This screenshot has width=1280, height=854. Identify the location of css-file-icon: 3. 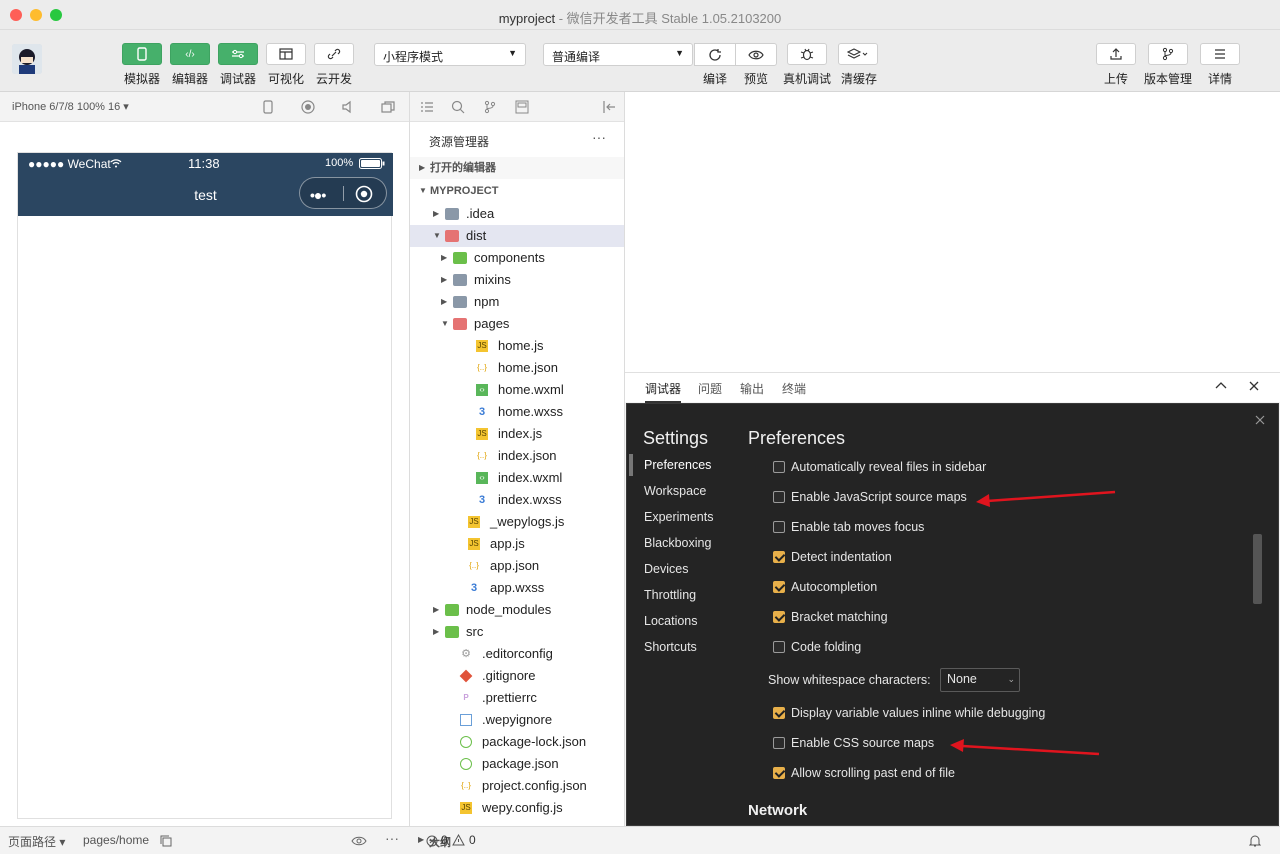
(474, 588).